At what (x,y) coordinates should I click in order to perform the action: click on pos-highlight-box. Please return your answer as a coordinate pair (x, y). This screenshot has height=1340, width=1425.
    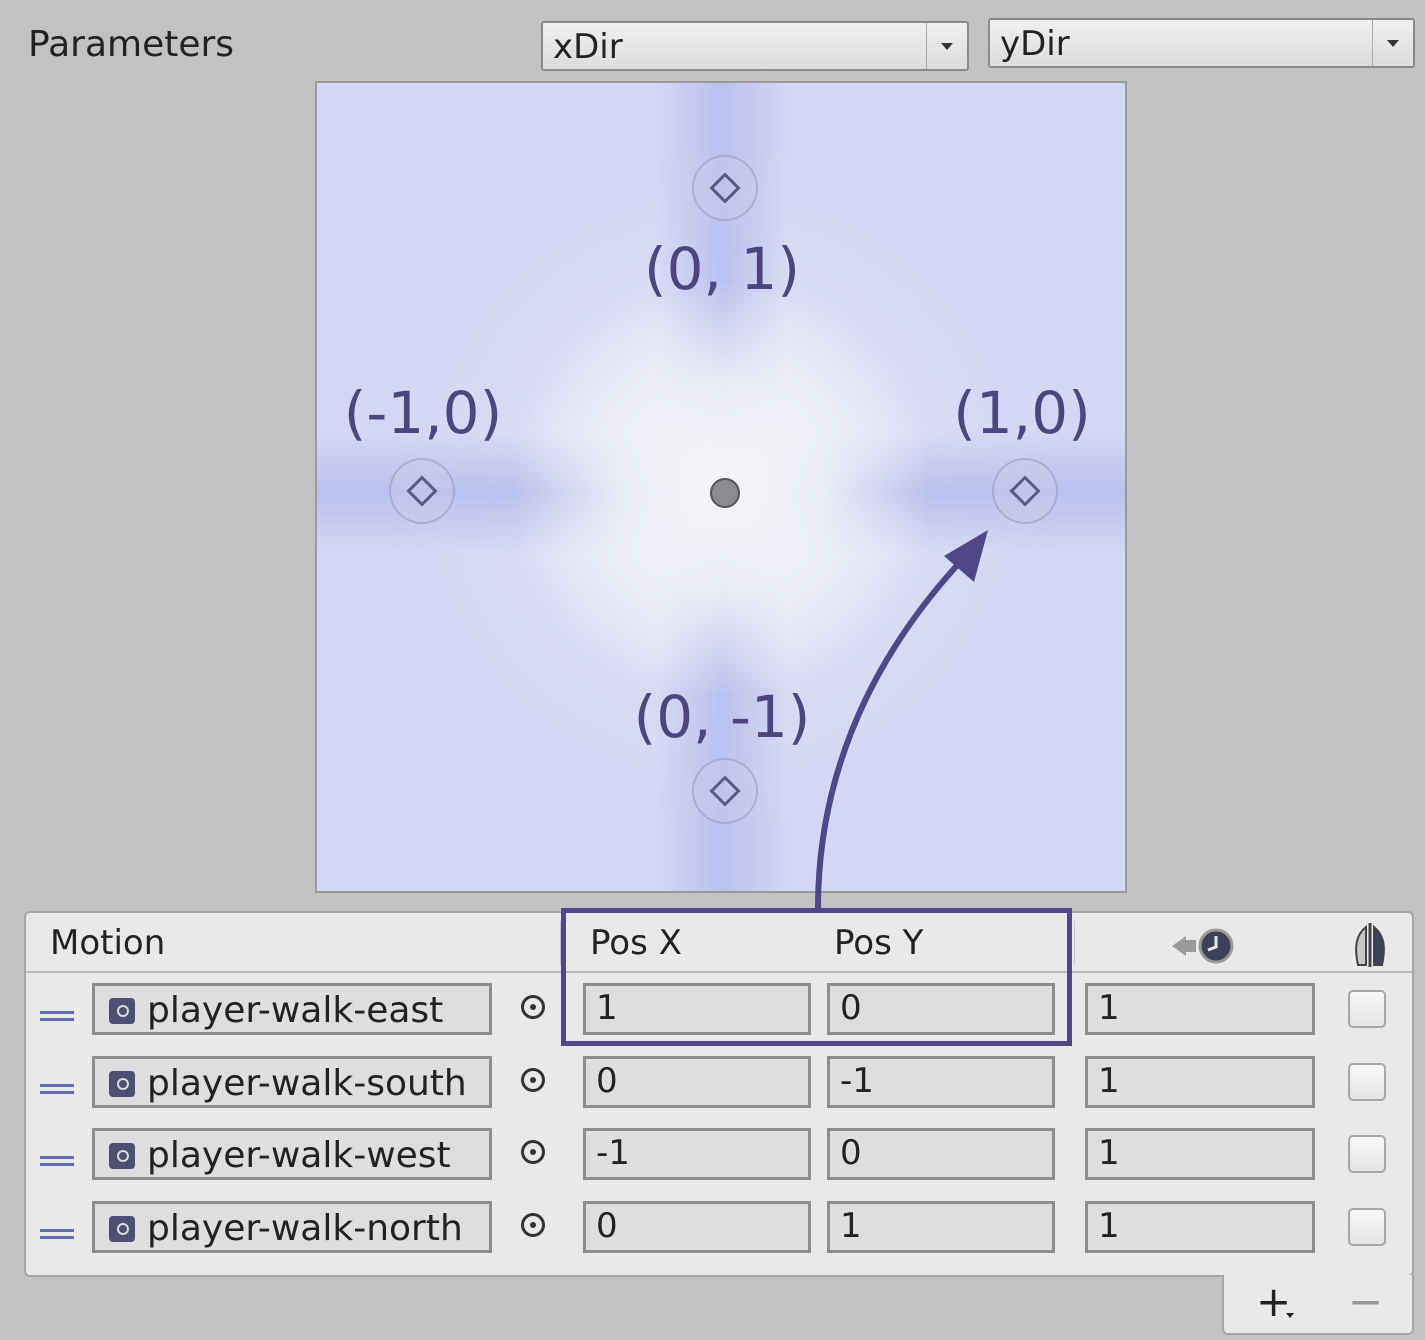
    Looking at the image, I should click on (816, 977).